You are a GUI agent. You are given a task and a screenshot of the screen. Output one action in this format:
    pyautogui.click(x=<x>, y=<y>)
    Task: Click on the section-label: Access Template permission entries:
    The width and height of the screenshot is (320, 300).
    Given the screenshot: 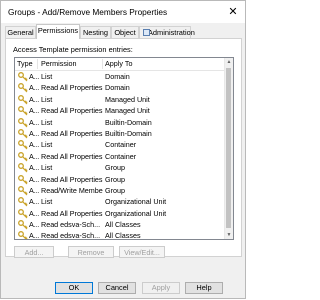 What is the action you would take?
    pyautogui.click(x=73, y=49)
    